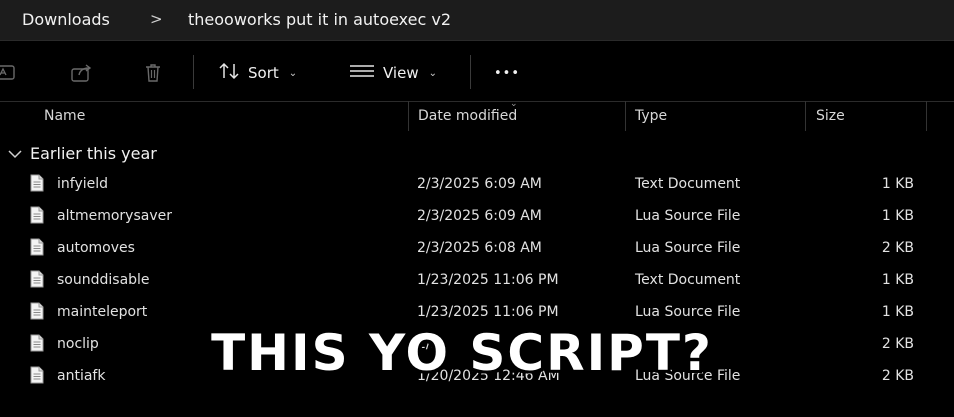  What do you see at coordinates (102, 312) in the screenshot?
I see `file-name: mainteleport` at bounding box center [102, 312].